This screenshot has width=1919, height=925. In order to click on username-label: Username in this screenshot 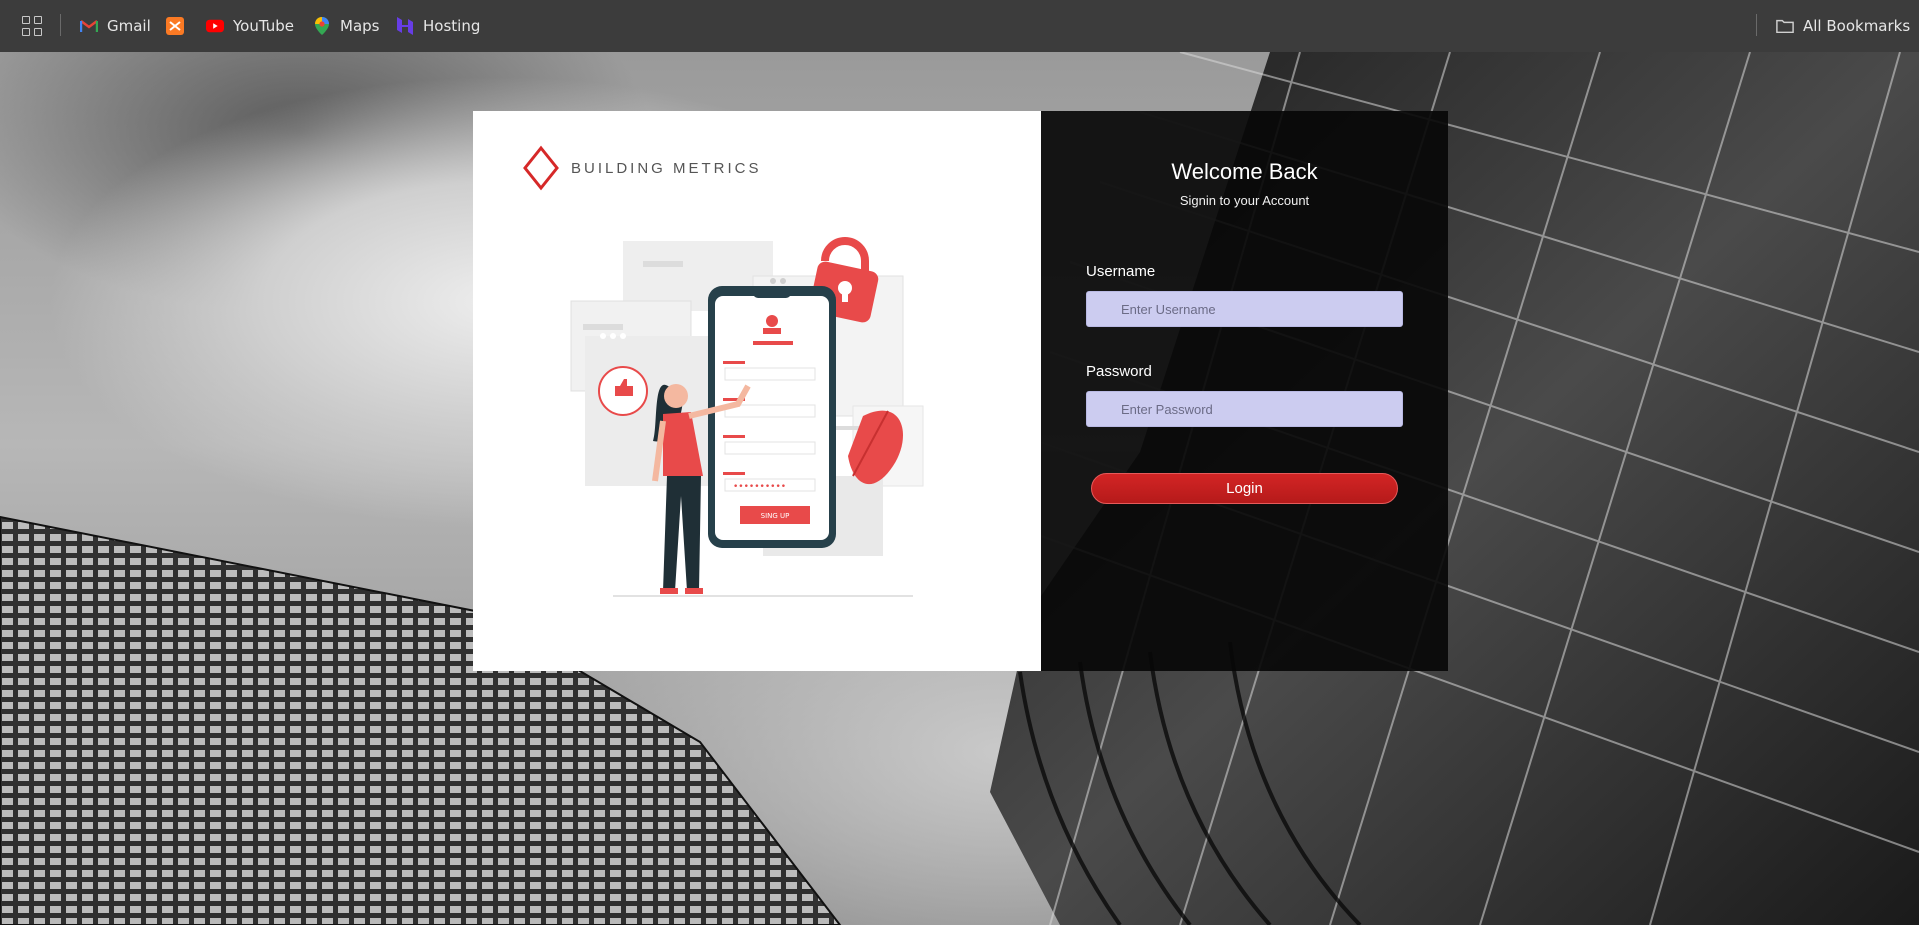, I will do `click(1121, 271)`.